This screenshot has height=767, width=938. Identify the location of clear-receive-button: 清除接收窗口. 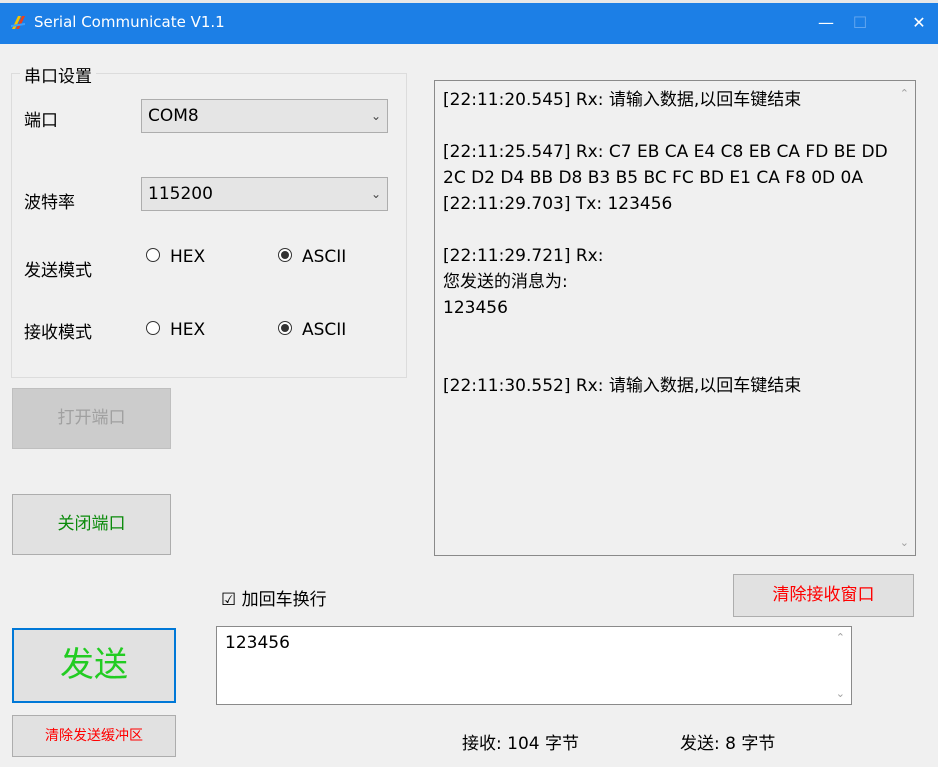
(823, 595).